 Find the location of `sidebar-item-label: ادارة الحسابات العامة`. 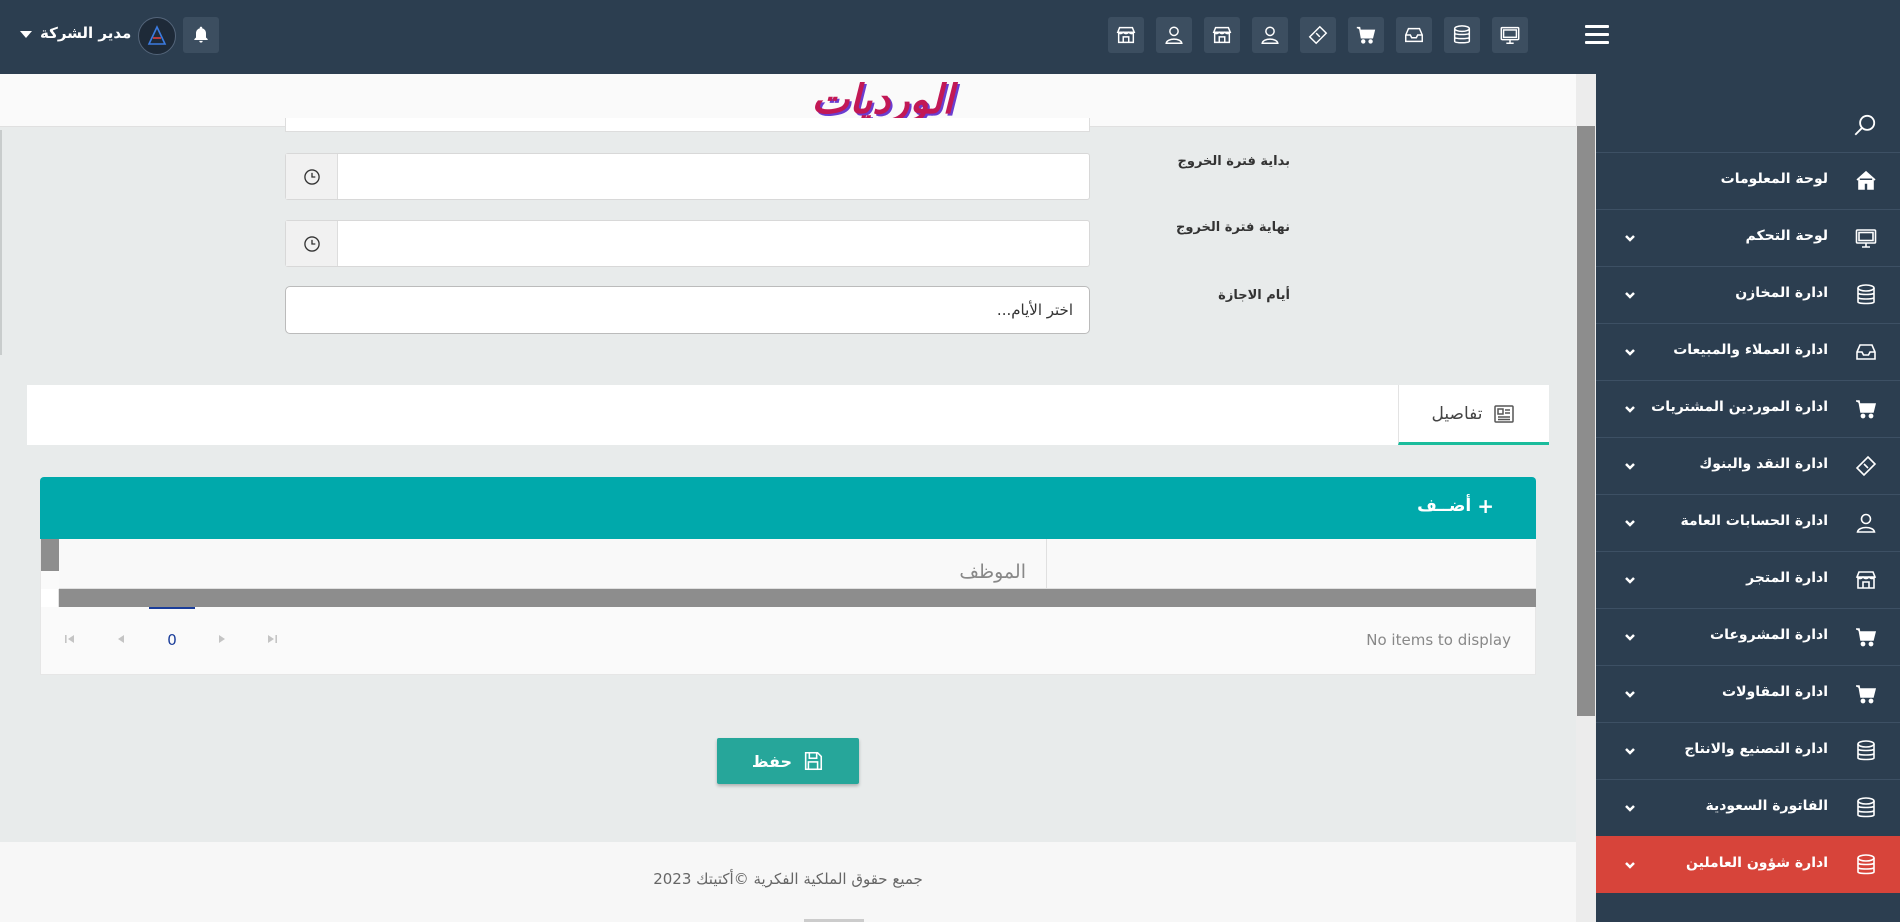

sidebar-item-label: ادارة الحسابات العامة is located at coordinates (1754, 521).